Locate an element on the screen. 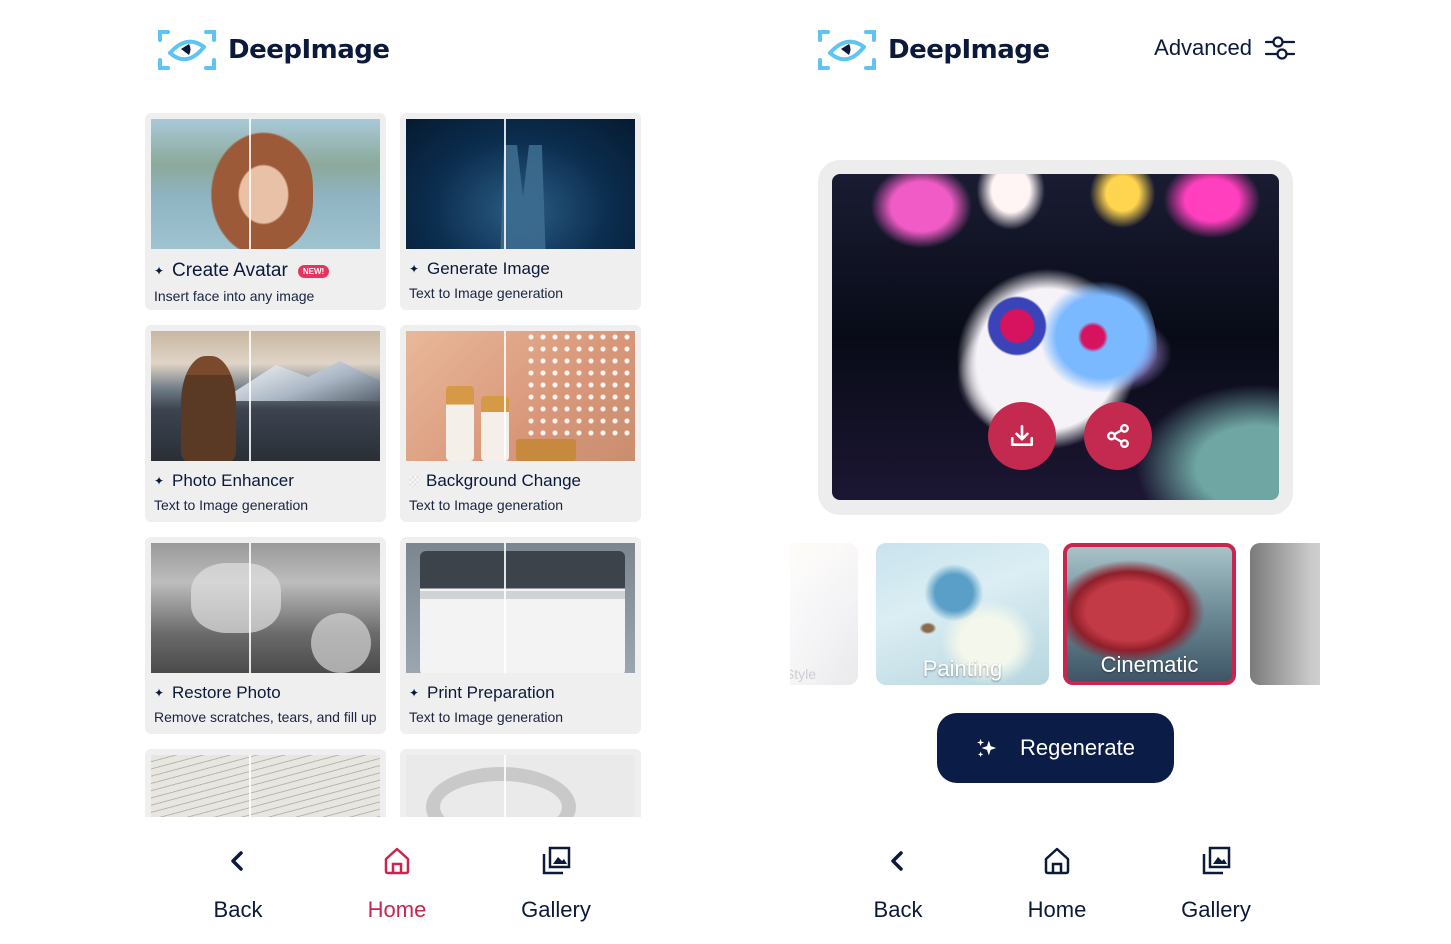 This screenshot has width=1451, height=944. style-option-painting: Painting is located at coordinates (962, 614).